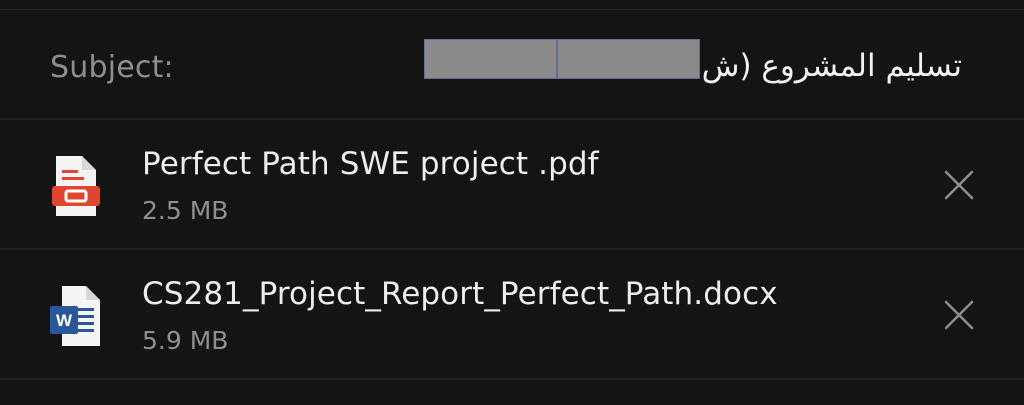  What do you see at coordinates (832, 66) in the screenshot?
I see `subject-value: تسليم المشروع (ش` at bounding box center [832, 66].